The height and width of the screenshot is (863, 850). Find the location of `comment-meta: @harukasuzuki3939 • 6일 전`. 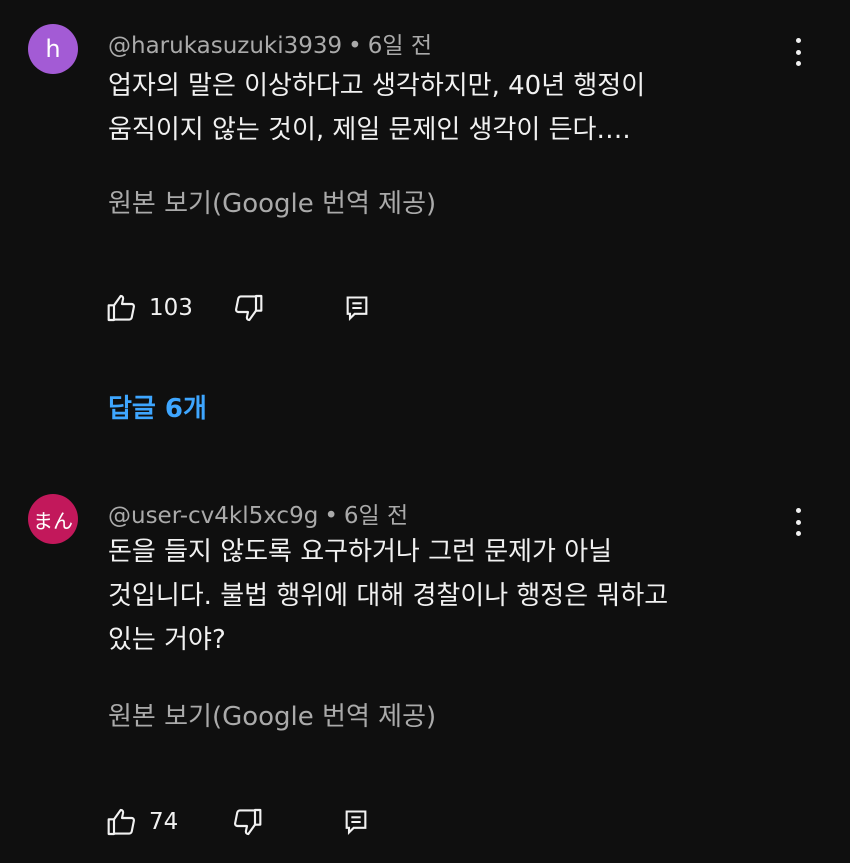

comment-meta: @harukasuzuki3939 • 6일 전 is located at coordinates (270, 43).